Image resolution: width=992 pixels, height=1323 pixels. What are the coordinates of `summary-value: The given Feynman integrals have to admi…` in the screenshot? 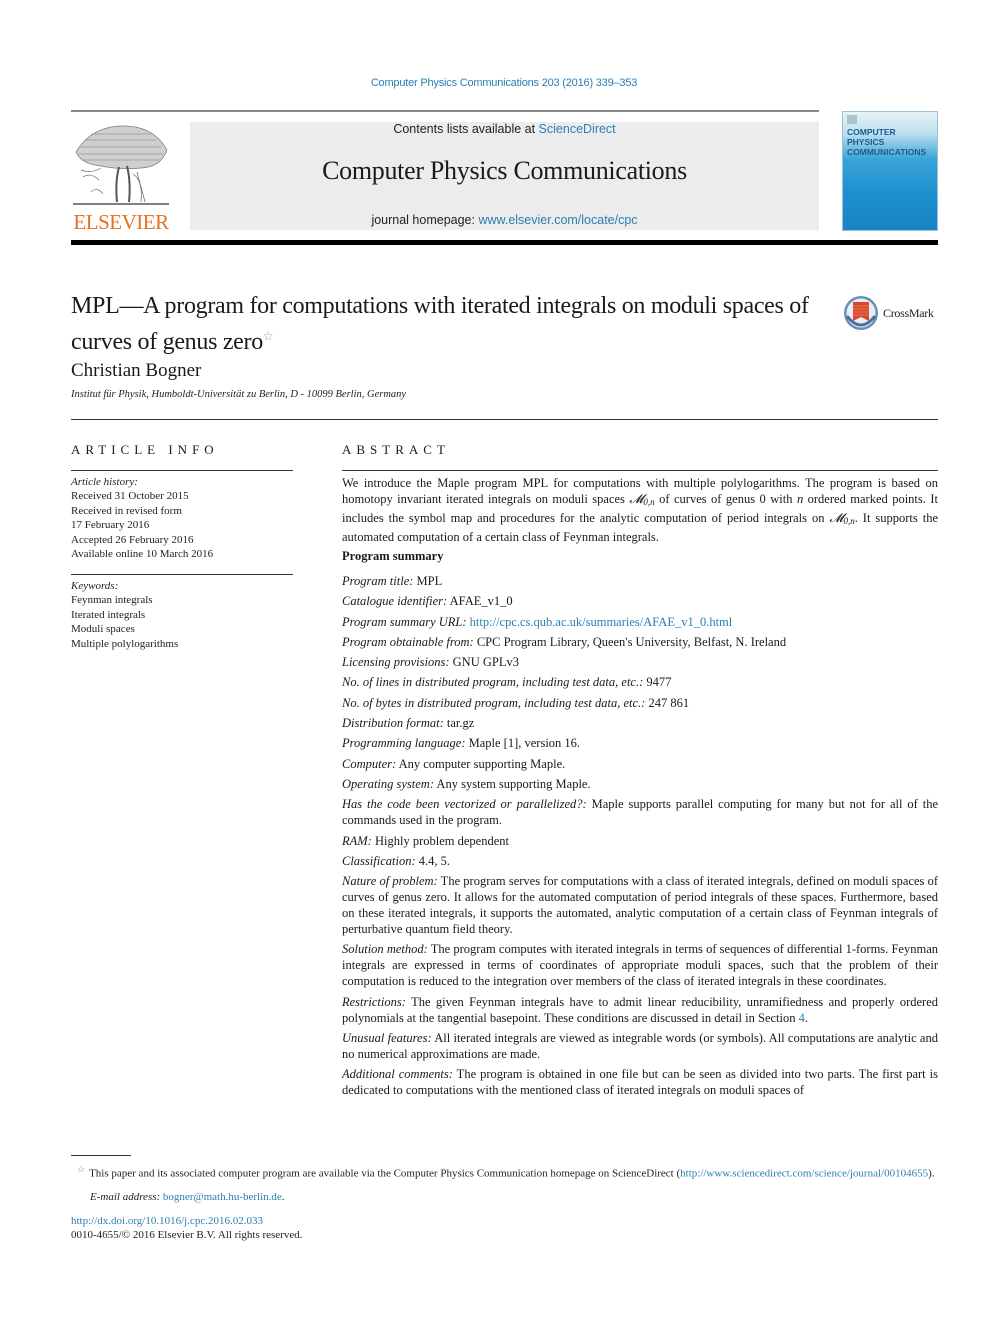 It's located at (640, 1009).